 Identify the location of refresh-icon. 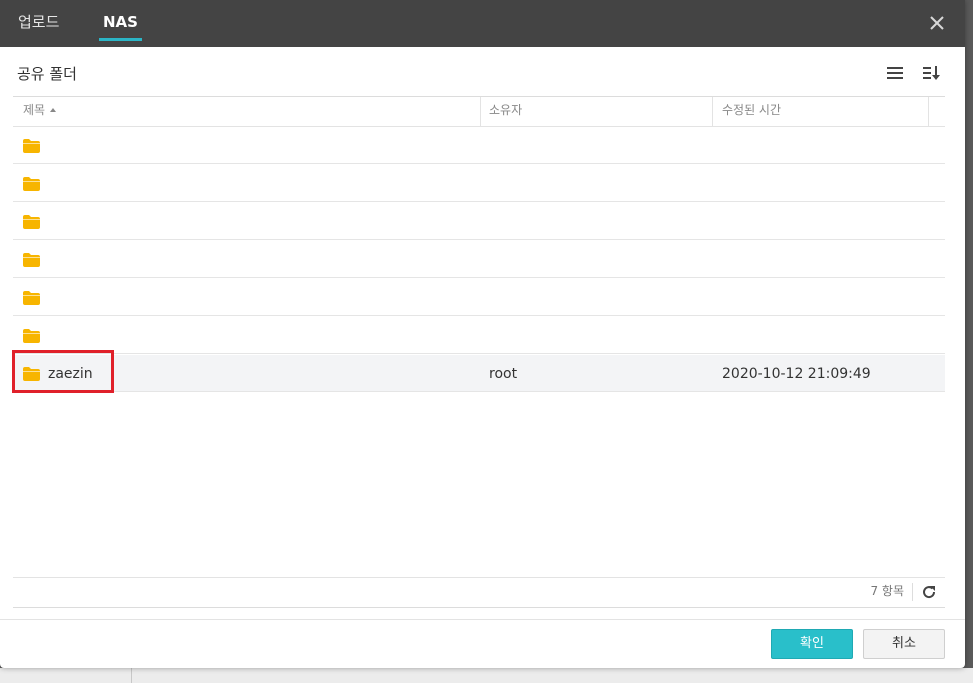
(929, 592).